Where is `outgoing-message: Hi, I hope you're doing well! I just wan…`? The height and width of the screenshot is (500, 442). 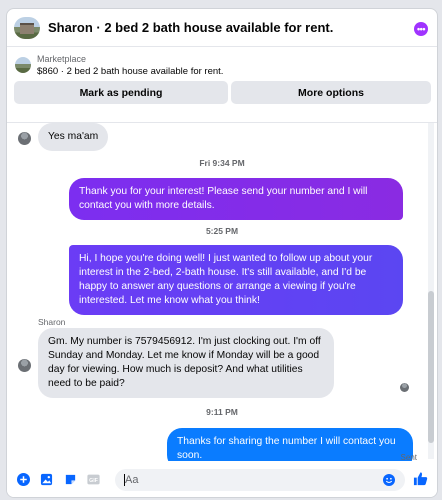
outgoing-message: Hi, I hope you're doing well! I just wan… is located at coordinates (236, 280).